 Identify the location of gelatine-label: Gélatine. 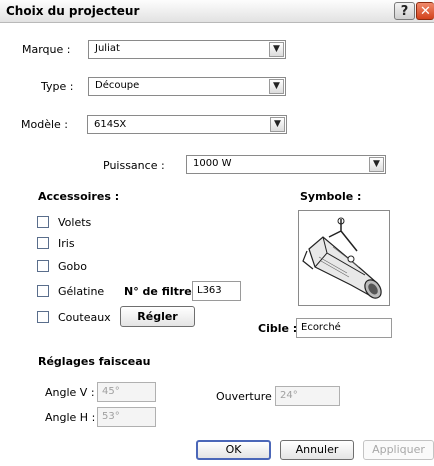
(81, 291).